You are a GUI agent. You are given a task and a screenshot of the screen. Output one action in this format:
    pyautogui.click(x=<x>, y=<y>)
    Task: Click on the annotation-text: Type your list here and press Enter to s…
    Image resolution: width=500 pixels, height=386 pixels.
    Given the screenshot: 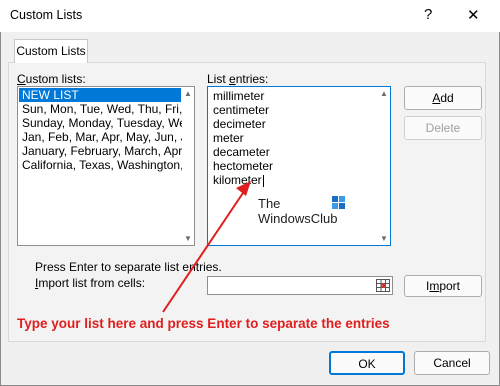 What is the action you would take?
    pyautogui.click(x=203, y=323)
    